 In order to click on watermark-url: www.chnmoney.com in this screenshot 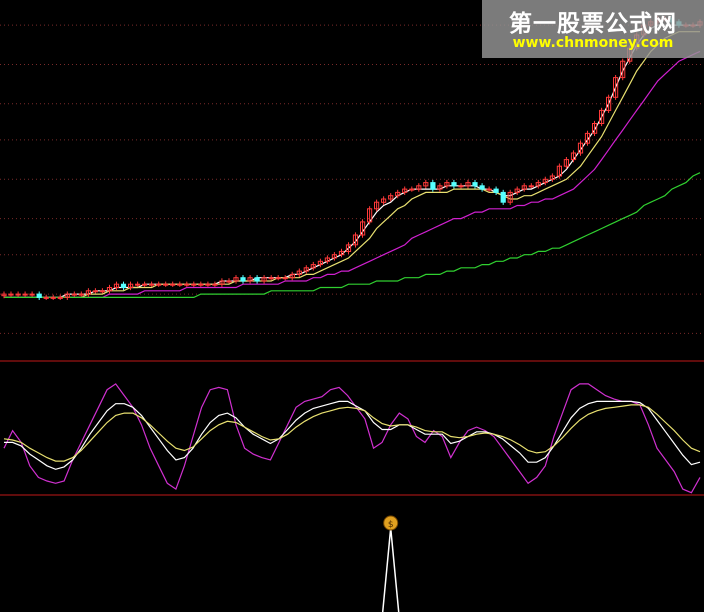, I will do `click(593, 43)`.